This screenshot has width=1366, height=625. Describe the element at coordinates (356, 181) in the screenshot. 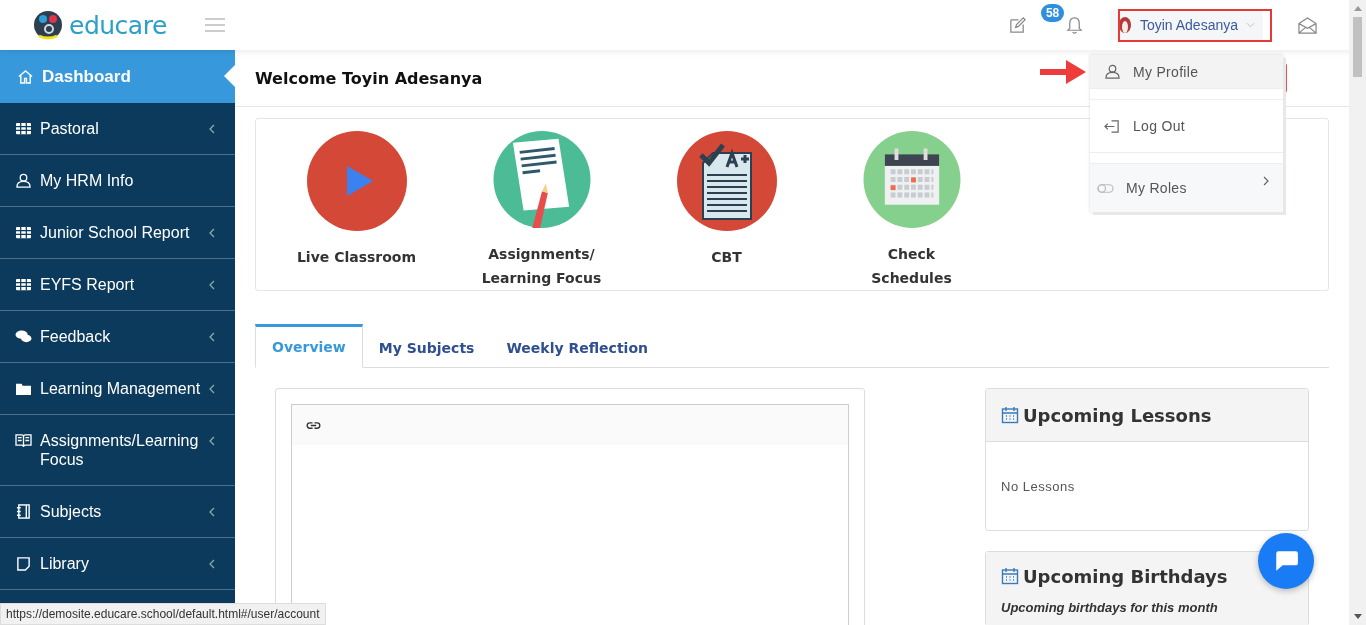

I see `play-icon` at that location.